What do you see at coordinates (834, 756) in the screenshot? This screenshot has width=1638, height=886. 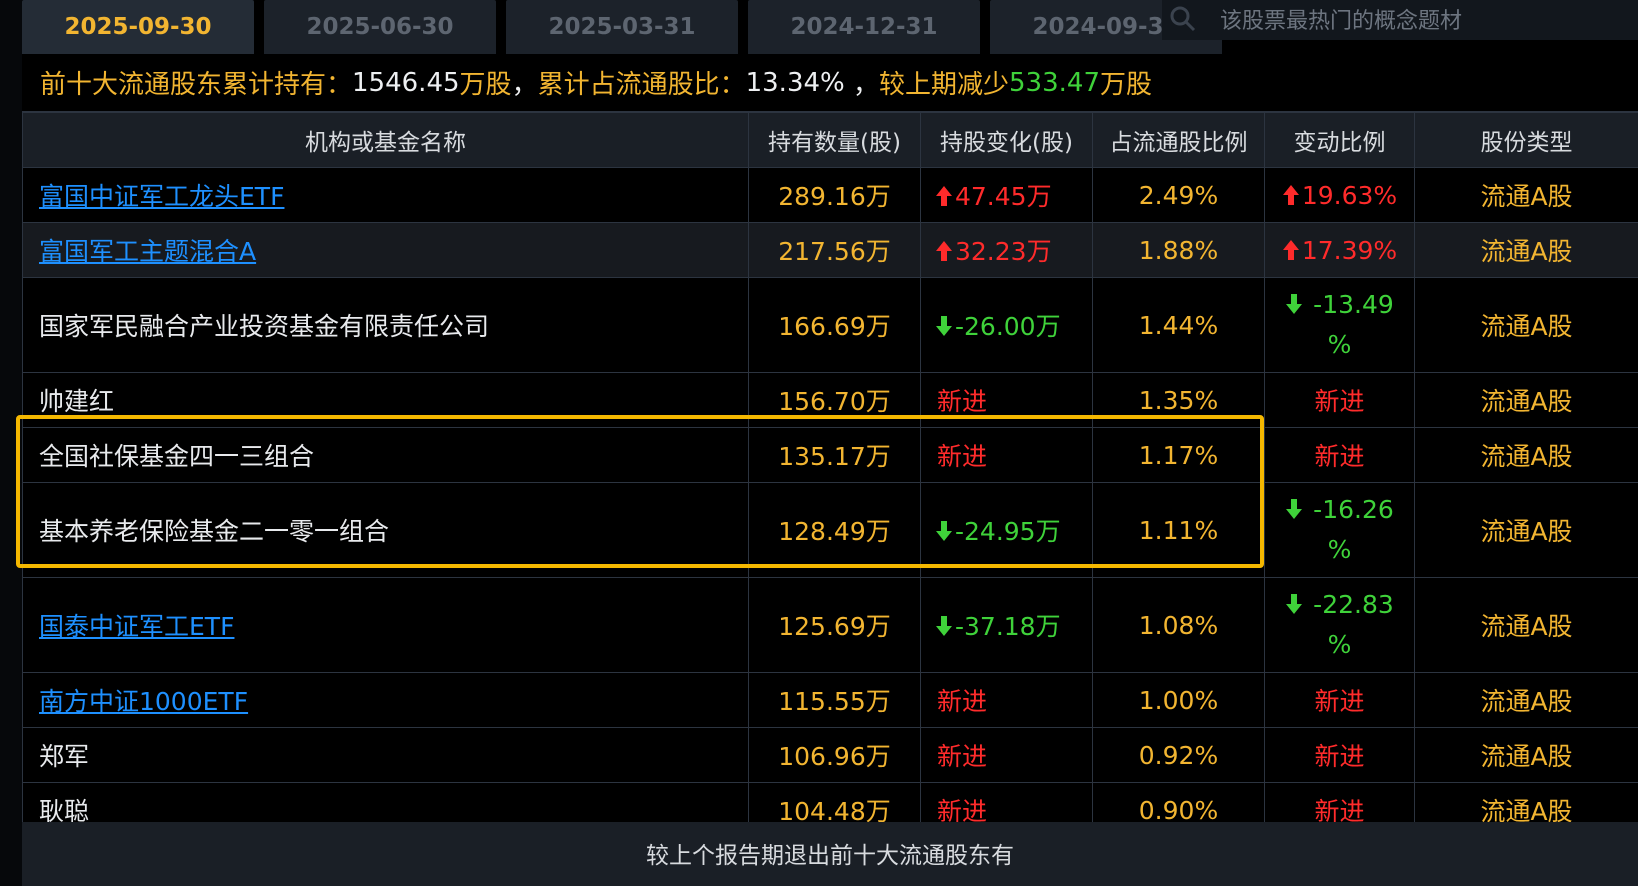 I see `holding-value: 106.96万` at bounding box center [834, 756].